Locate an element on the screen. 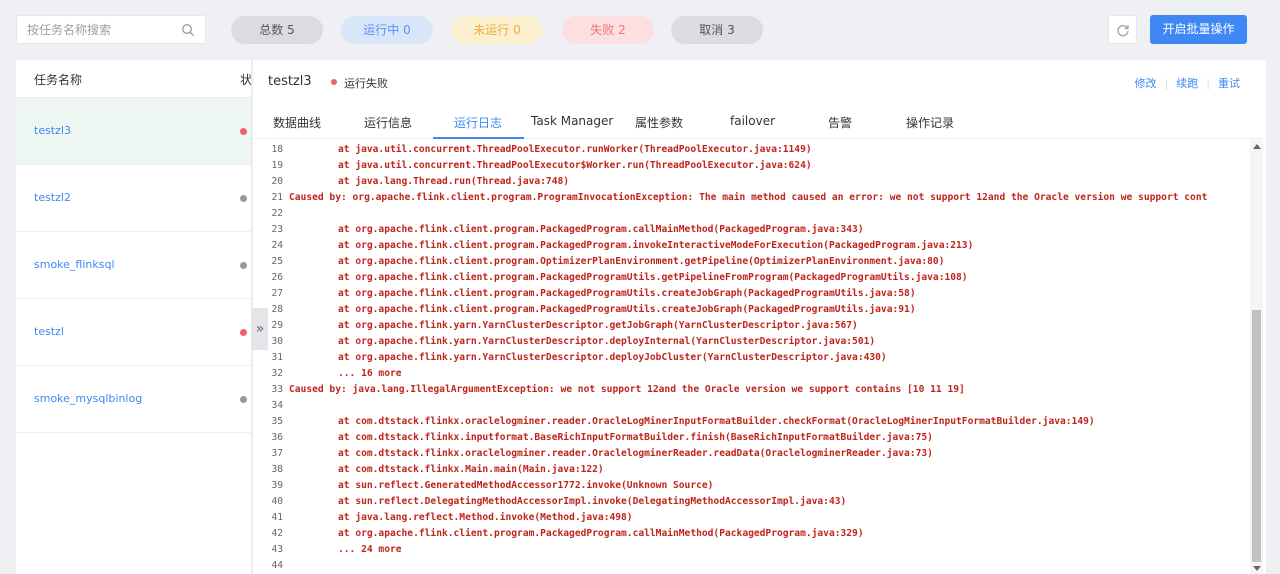  retry-link: 重试 is located at coordinates (1229, 83).